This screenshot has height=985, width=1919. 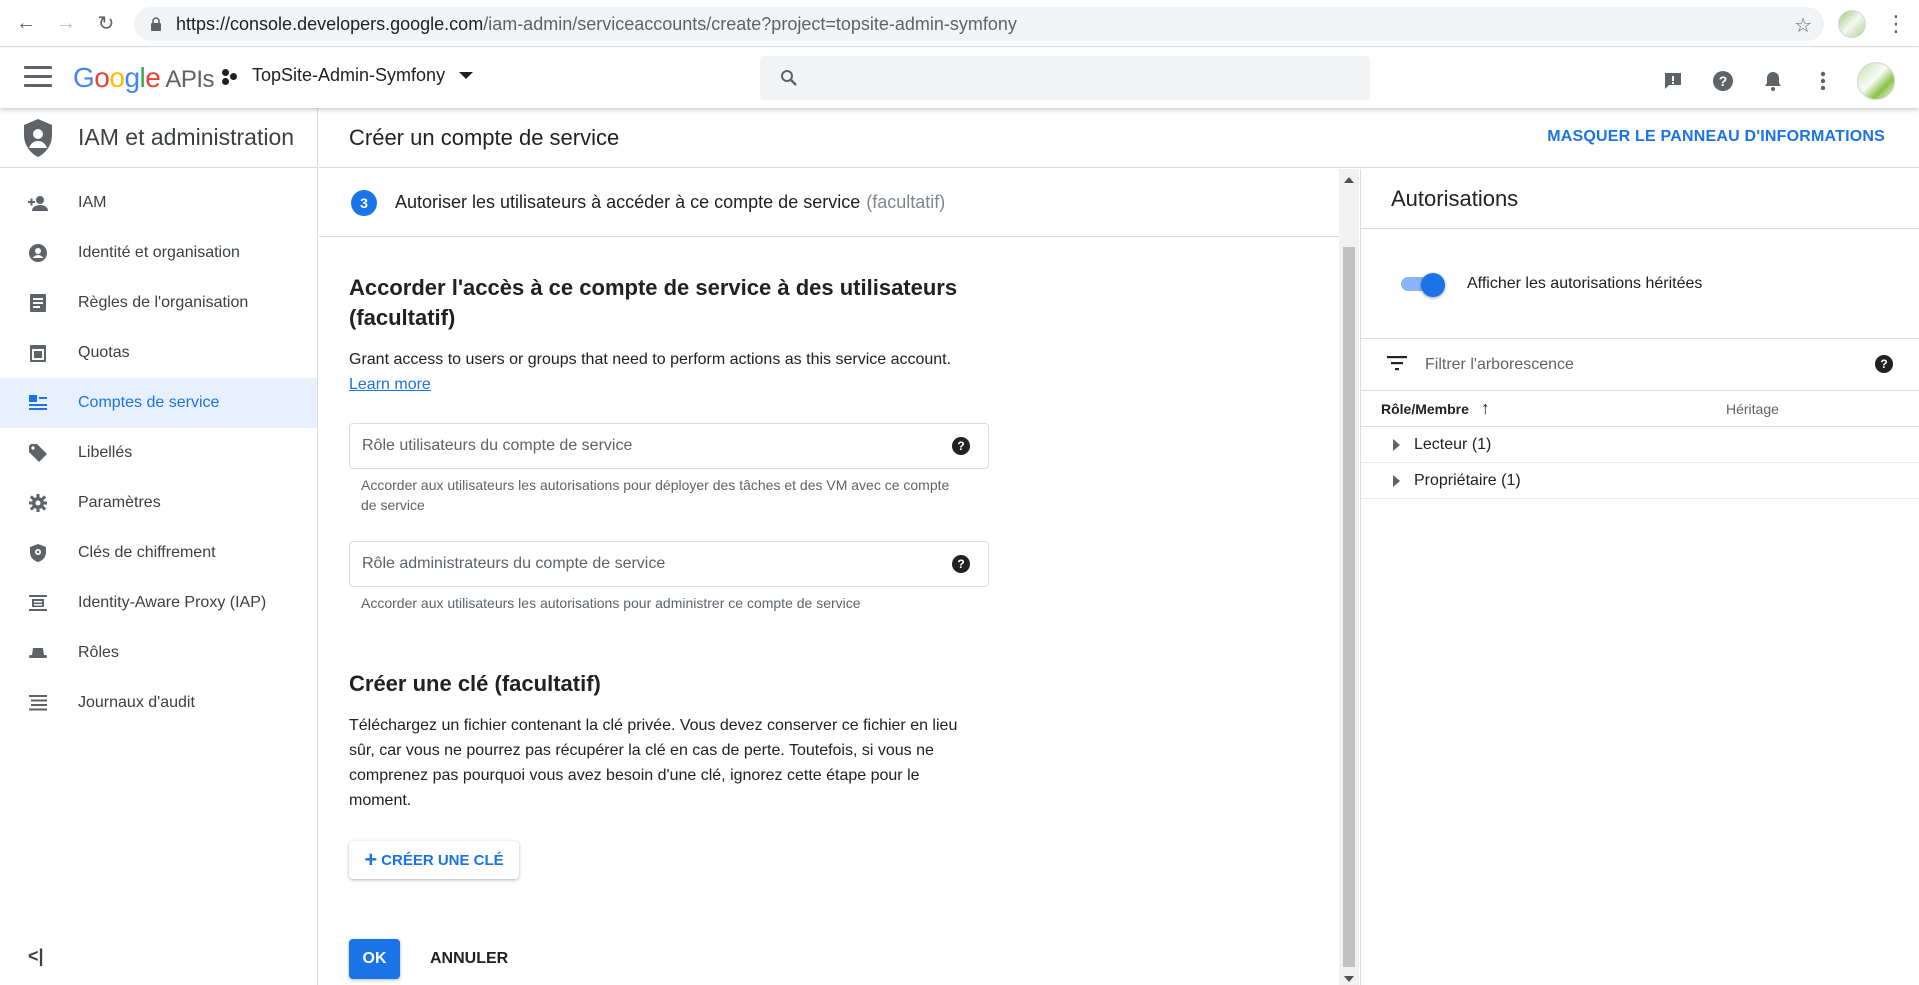 I want to click on service-account-admins-role-field: ?, so click(x=669, y=564).